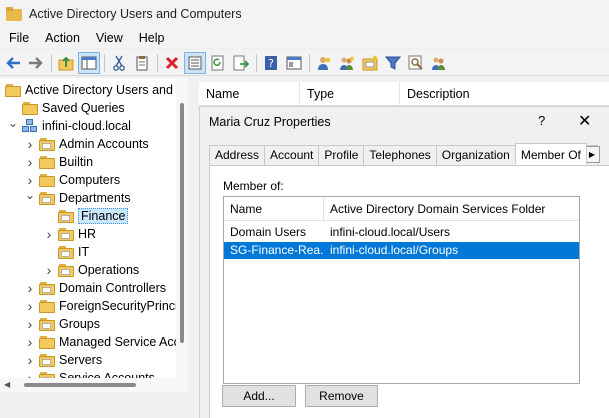 This screenshot has height=418, width=609. Describe the element at coordinates (152, 38) in the screenshot. I see `menu-help: Help` at that location.